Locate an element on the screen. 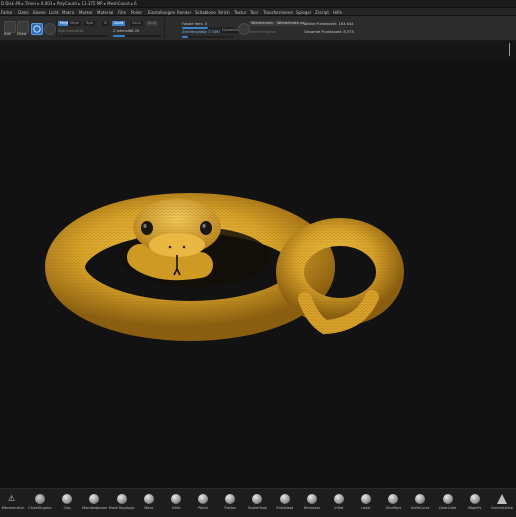  menu-item-polier: Polier is located at coordinates (136, 12).